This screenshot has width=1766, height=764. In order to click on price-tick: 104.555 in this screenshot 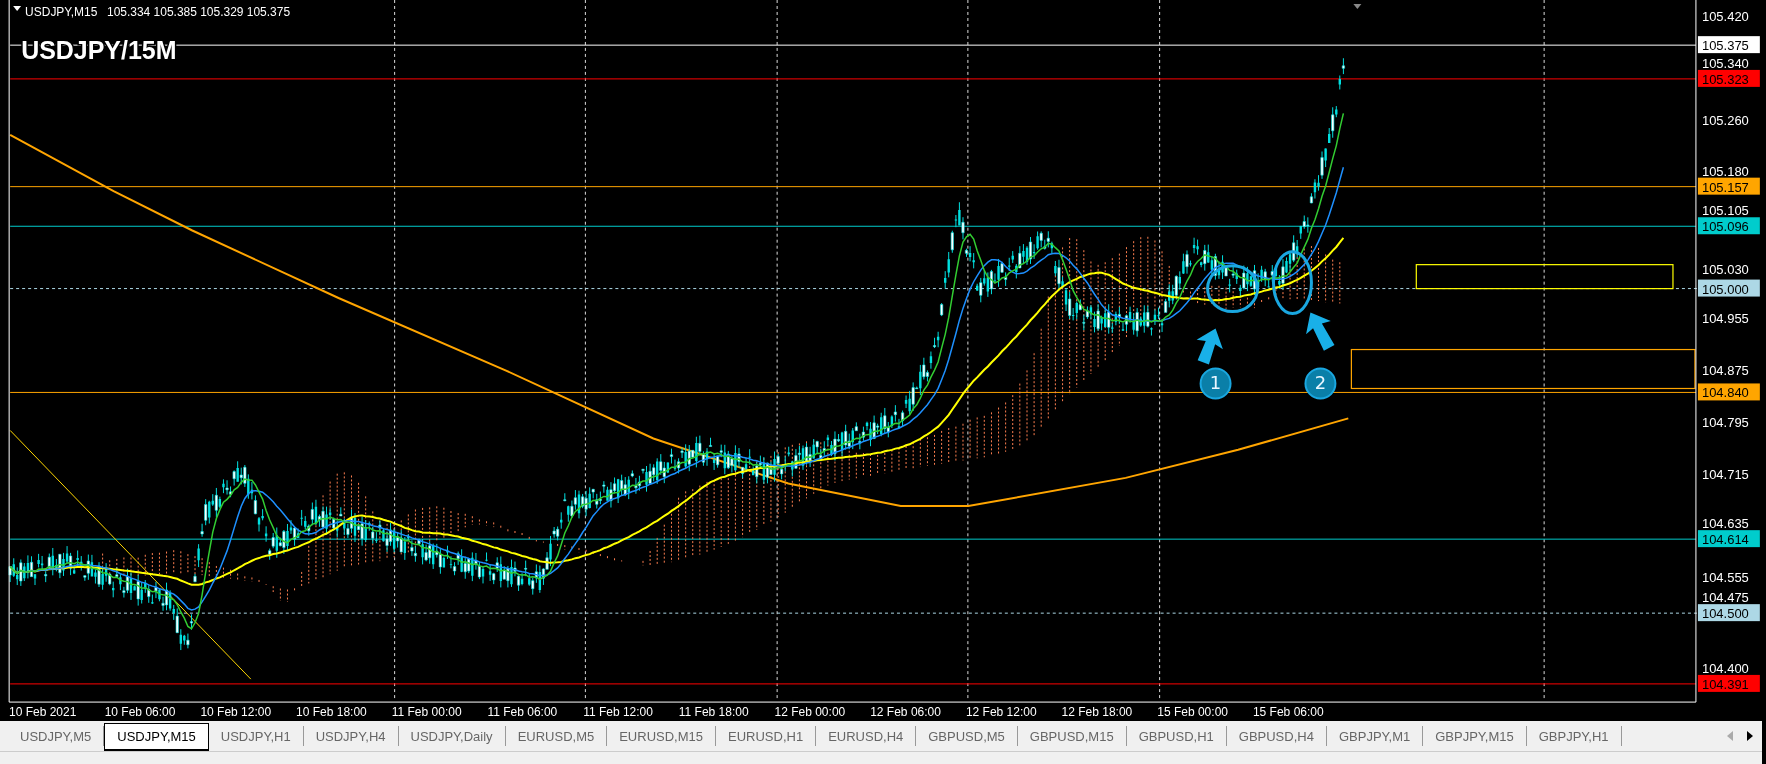, I will do `click(1725, 578)`.